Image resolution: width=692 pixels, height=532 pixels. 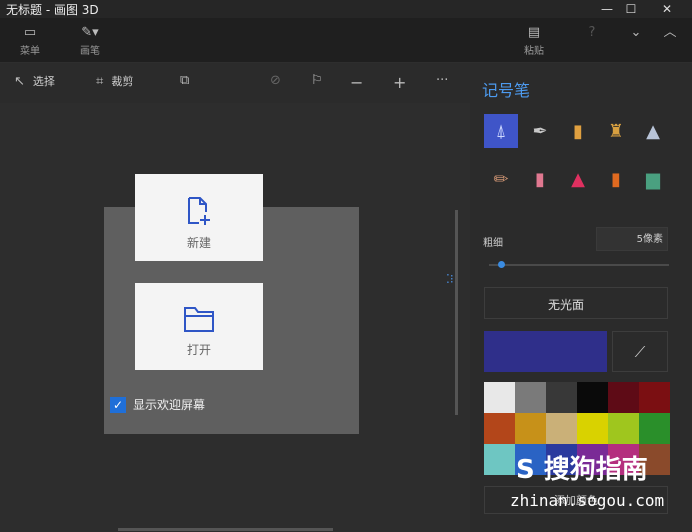 I want to click on flag-icon: ⚐, so click(x=317, y=80).